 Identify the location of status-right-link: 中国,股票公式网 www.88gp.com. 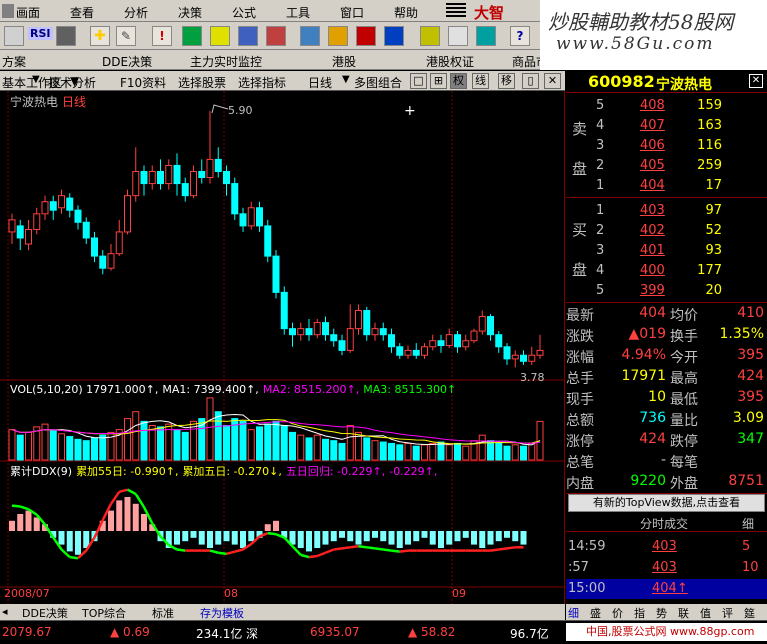
(666, 632).